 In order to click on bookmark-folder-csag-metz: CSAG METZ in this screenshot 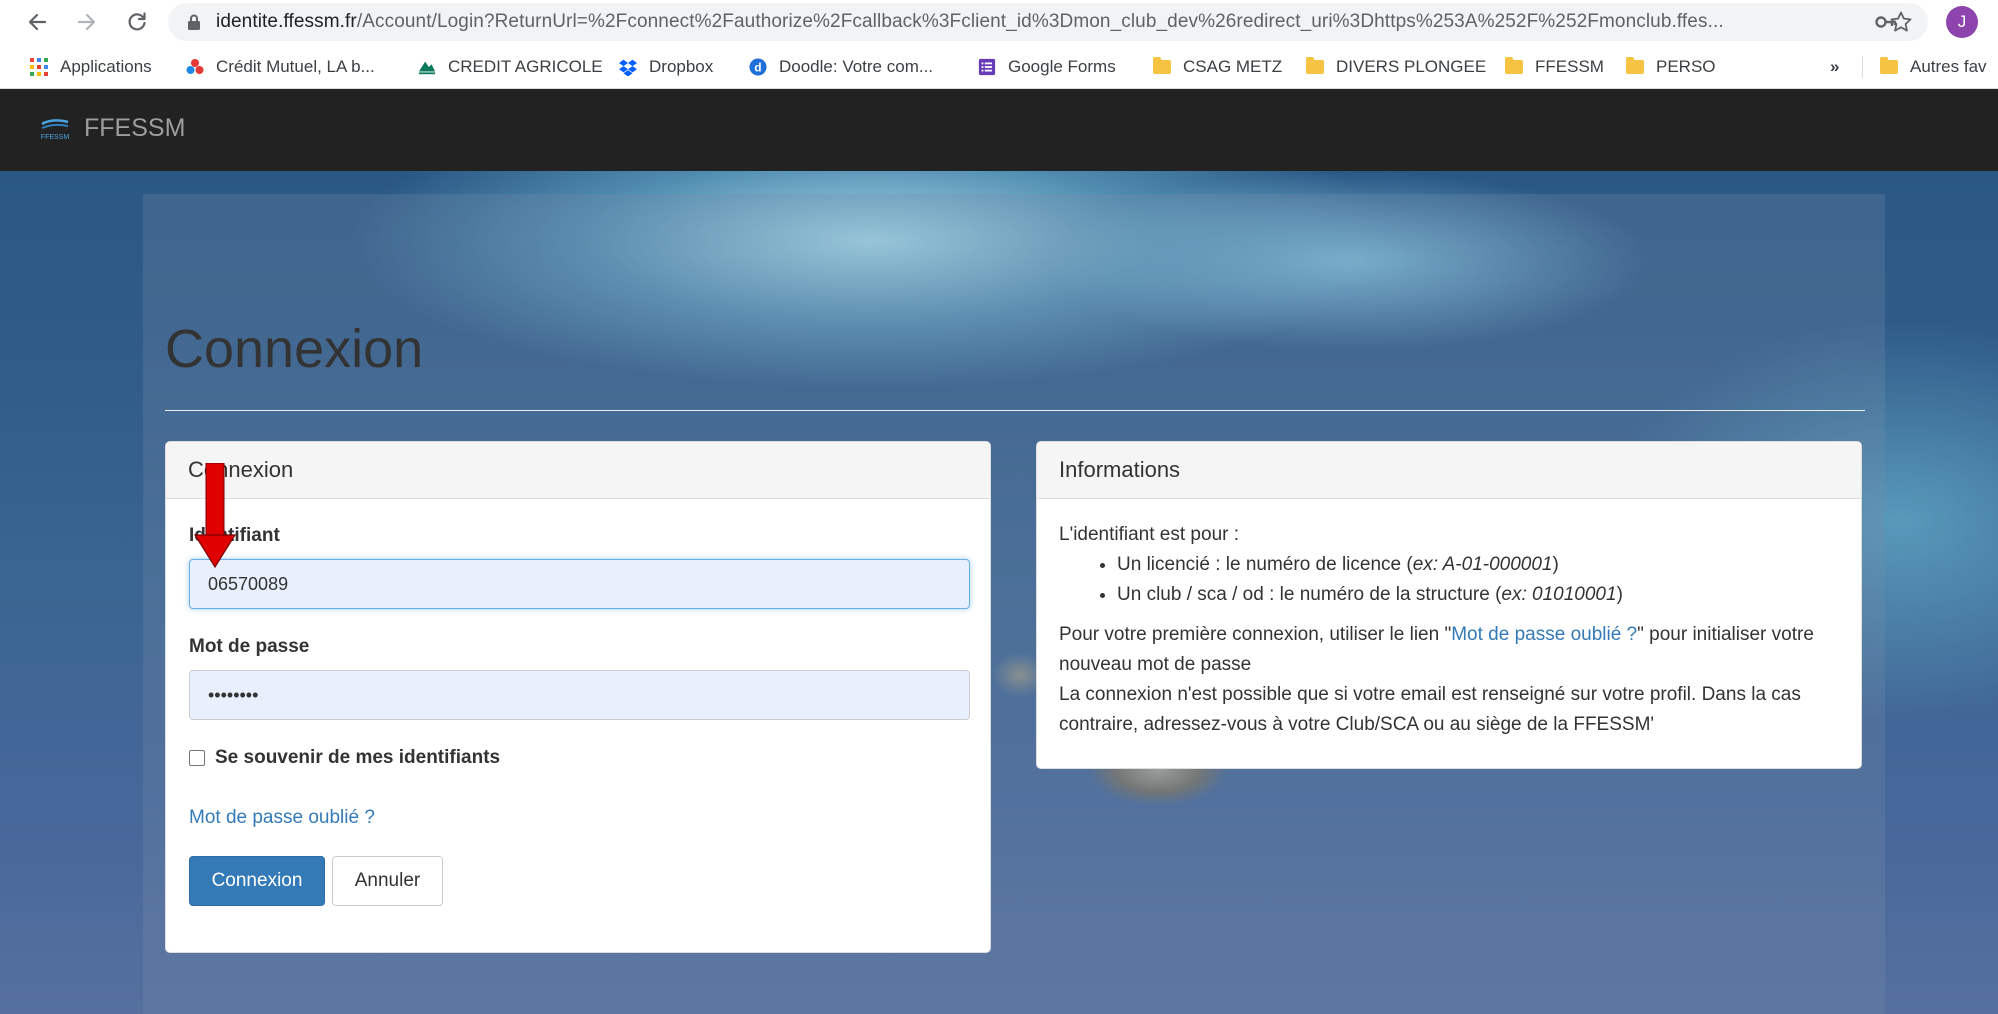, I will do `click(1217, 67)`.